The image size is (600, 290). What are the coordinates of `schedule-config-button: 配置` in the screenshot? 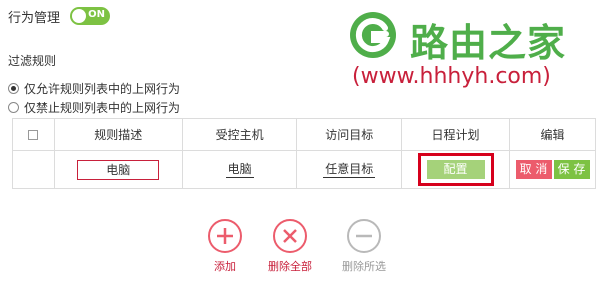 It's located at (455, 169).